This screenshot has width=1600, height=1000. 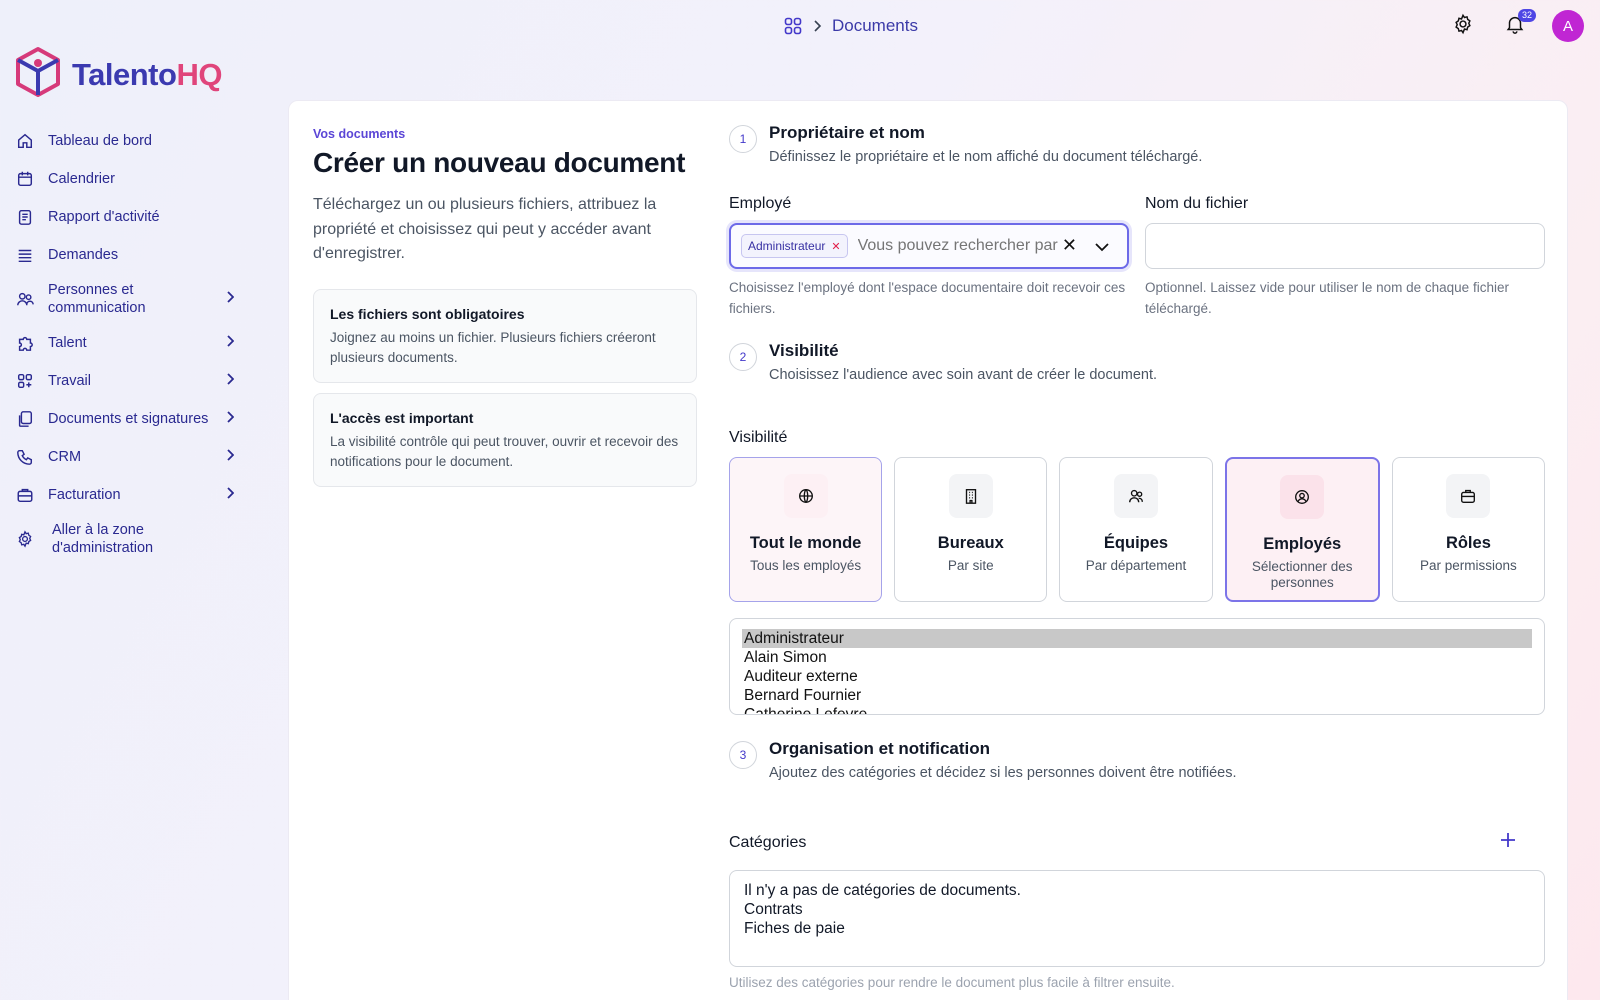 What do you see at coordinates (743, 755) in the screenshot?
I see `step-number: 3` at bounding box center [743, 755].